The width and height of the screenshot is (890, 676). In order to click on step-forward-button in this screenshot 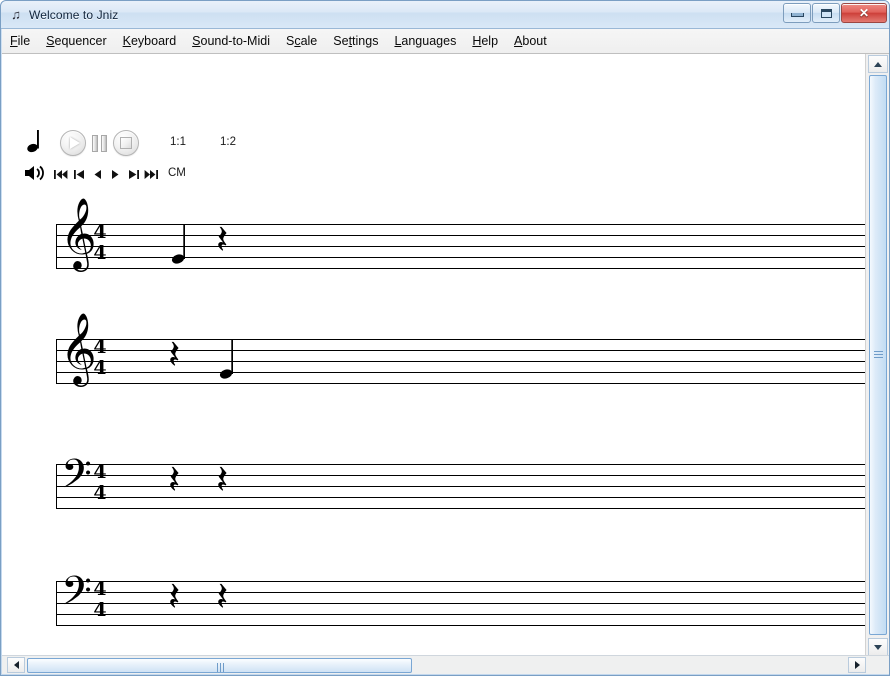, I will do `click(115, 174)`.